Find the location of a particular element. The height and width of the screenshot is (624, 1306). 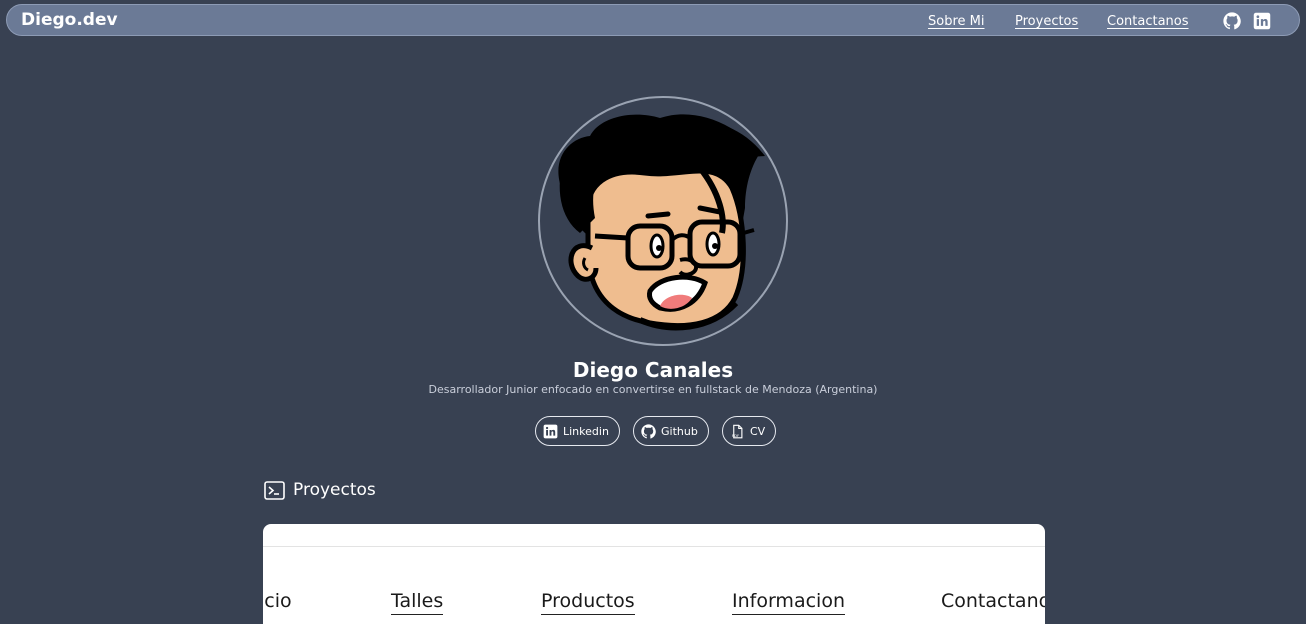

cartoon-face-avatar is located at coordinates (661, 222).